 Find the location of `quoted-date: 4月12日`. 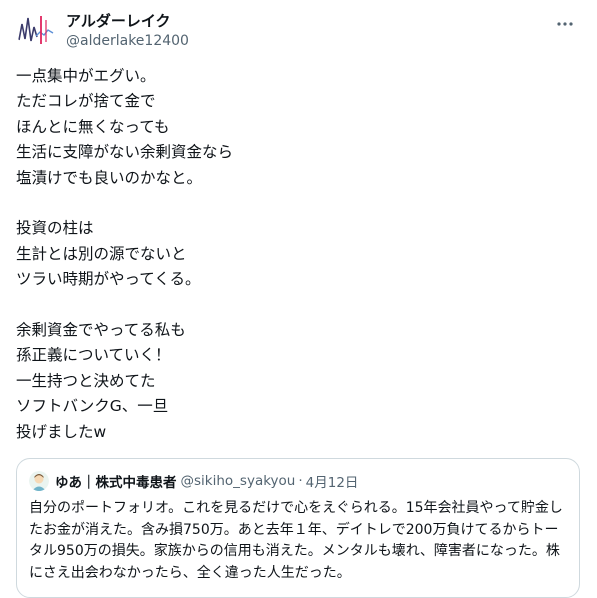

quoted-date: 4月12日 is located at coordinates (332, 481).